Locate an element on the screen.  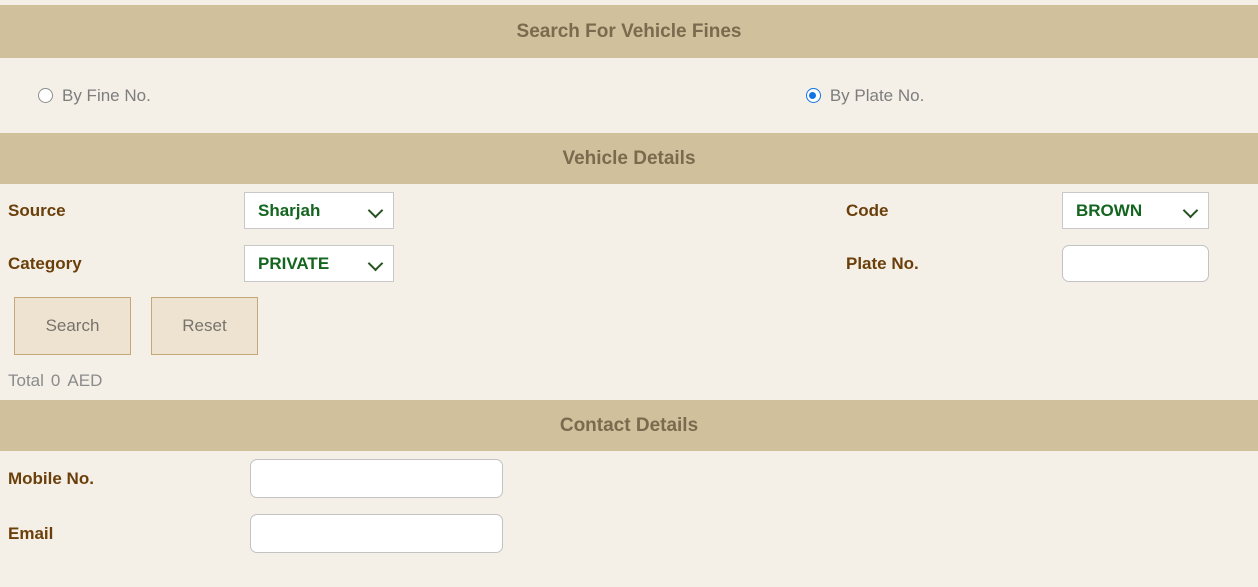
total-label: Total is located at coordinates (26, 380).